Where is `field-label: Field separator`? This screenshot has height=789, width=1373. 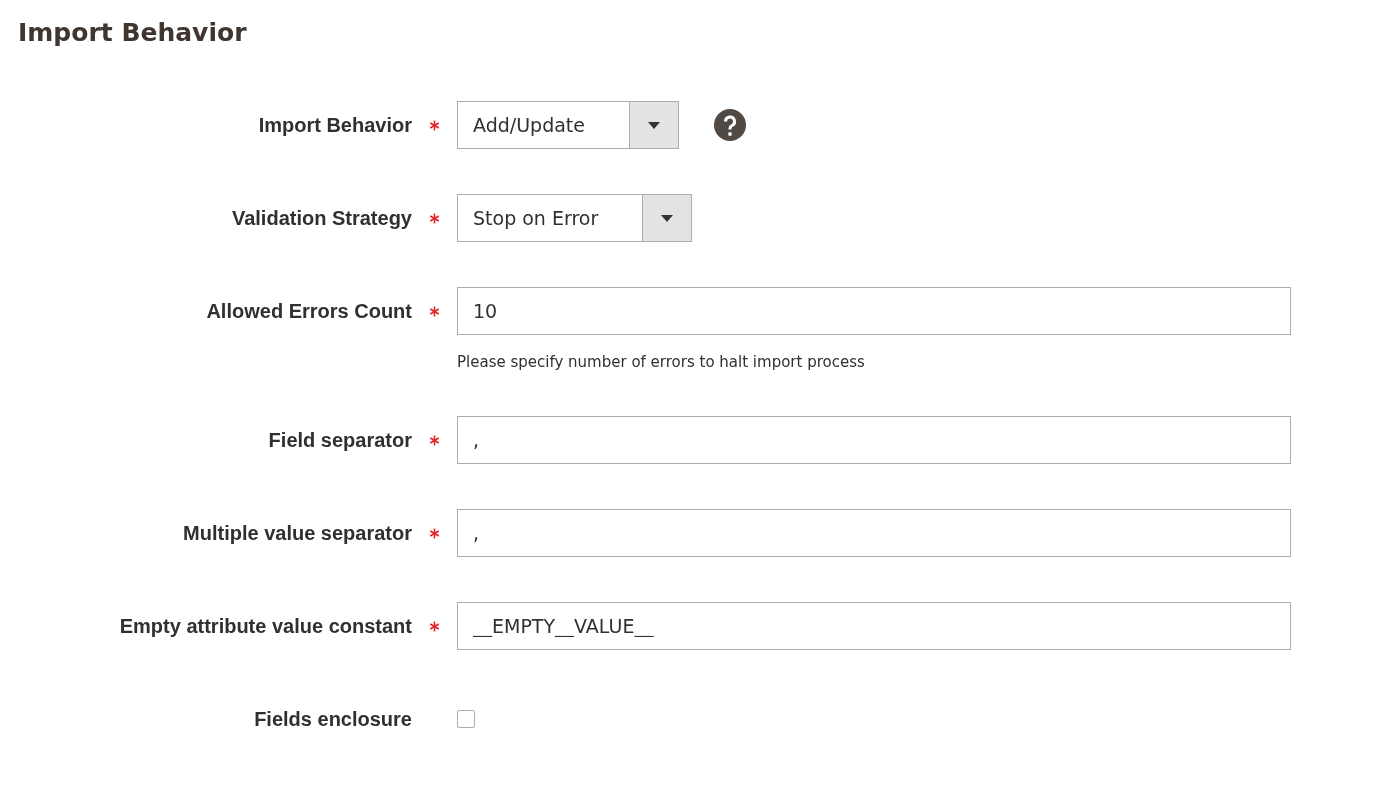
field-label: Field separator is located at coordinates (339, 440).